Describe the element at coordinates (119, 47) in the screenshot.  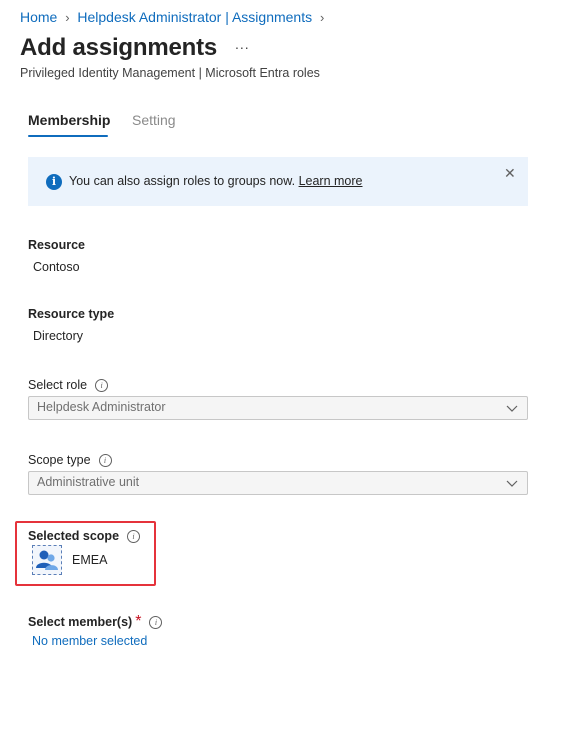
I see `page-title: Add assignments` at that location.